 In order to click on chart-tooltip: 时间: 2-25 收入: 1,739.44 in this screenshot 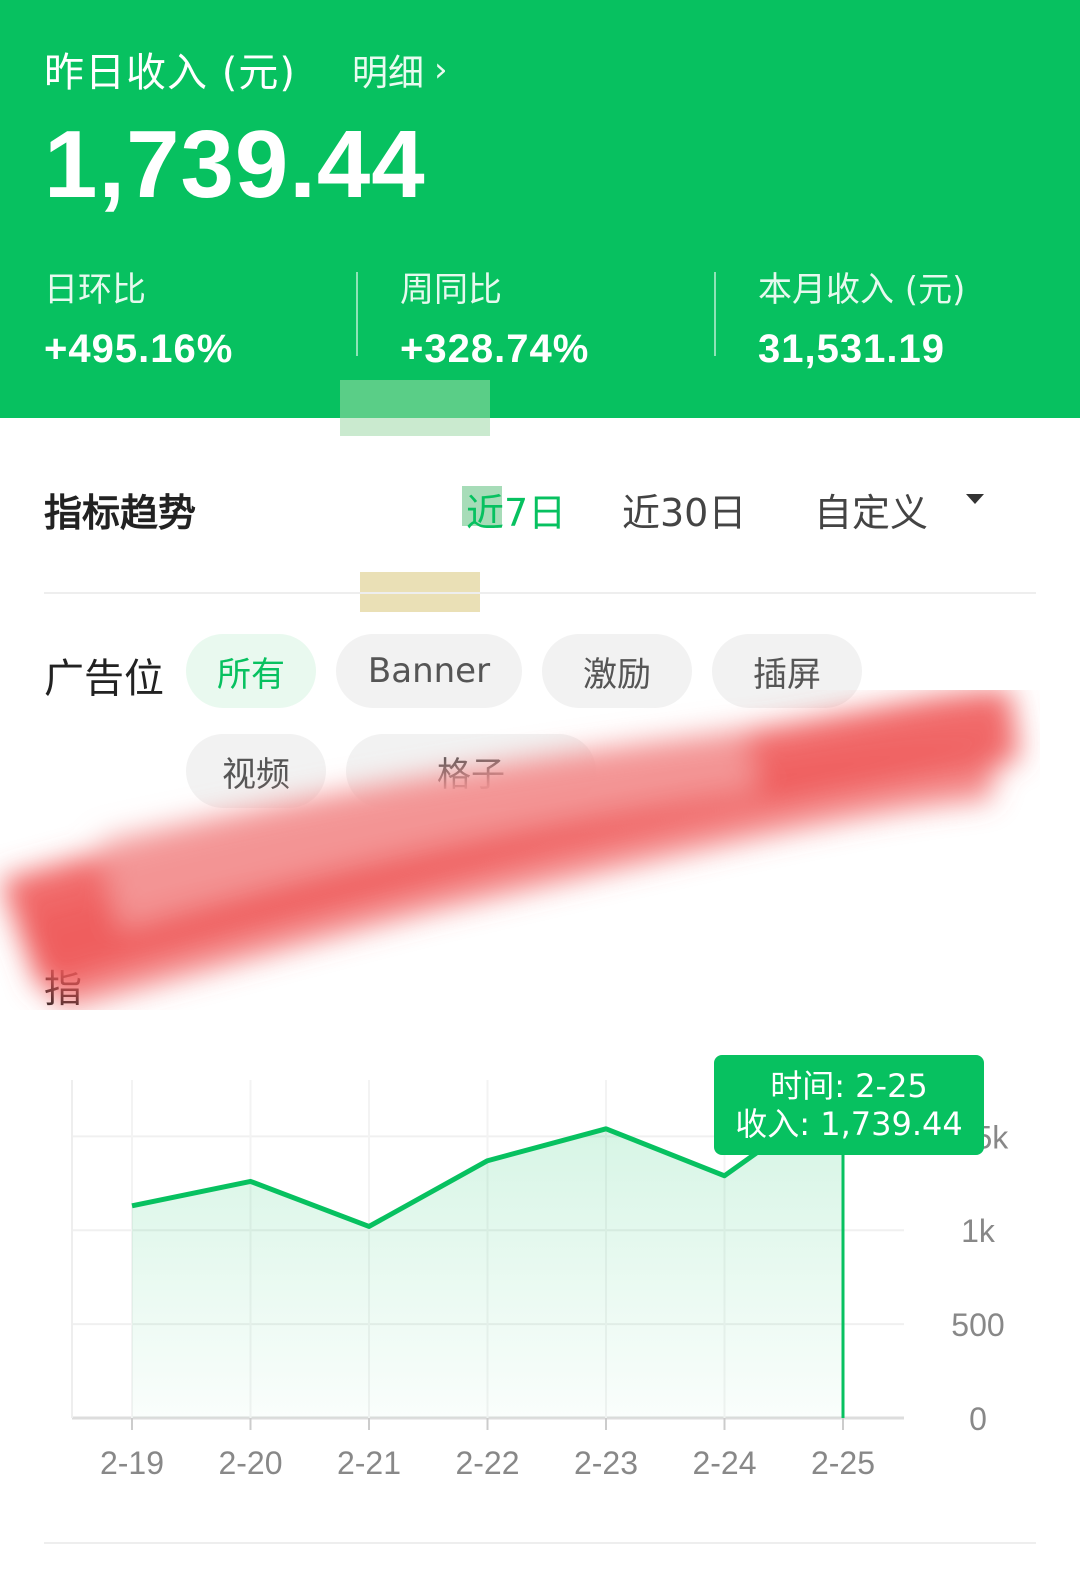, I will do `click(849, 1105)`.